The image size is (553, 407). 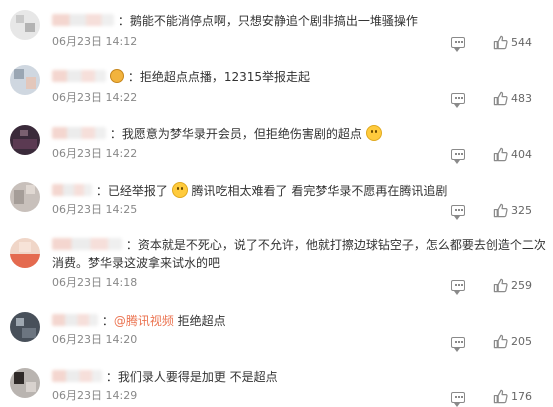 I want to click on comment-time: 06月23日 14:12, so click(x=95, y=41).